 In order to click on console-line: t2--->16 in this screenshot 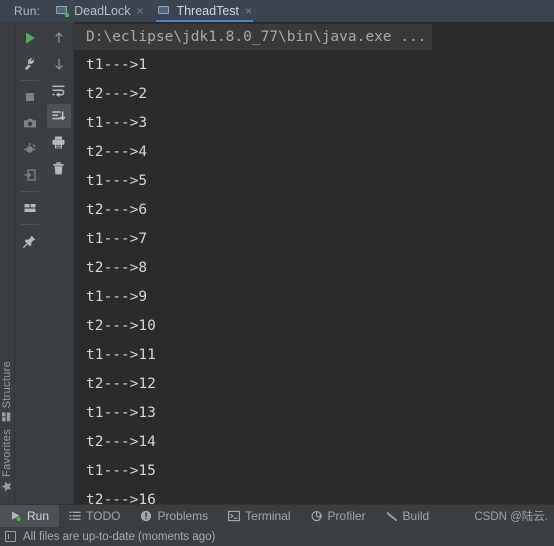, I will do `click(121, 498)`.